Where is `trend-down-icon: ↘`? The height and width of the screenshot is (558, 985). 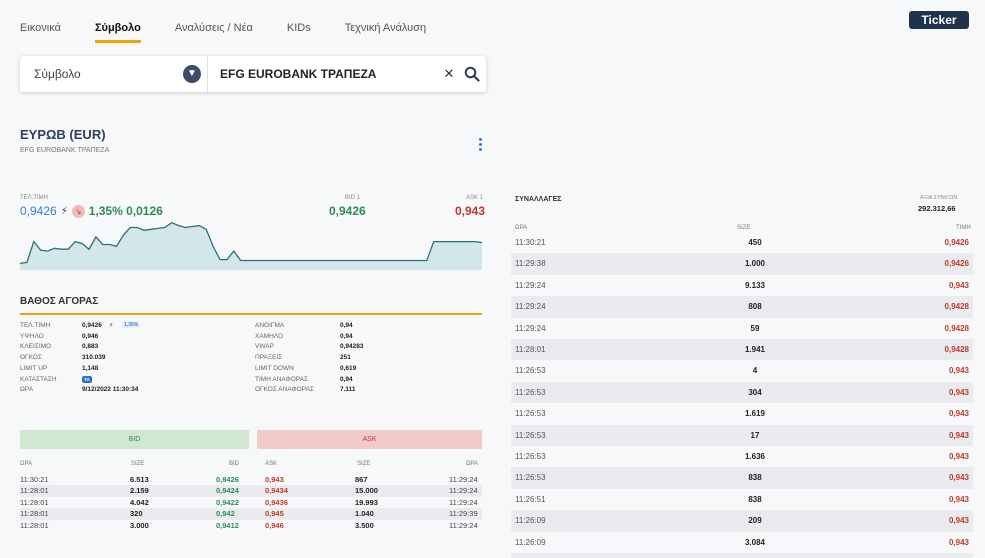 trend-down-icon: ↘ is located at coordinates (78, 211).